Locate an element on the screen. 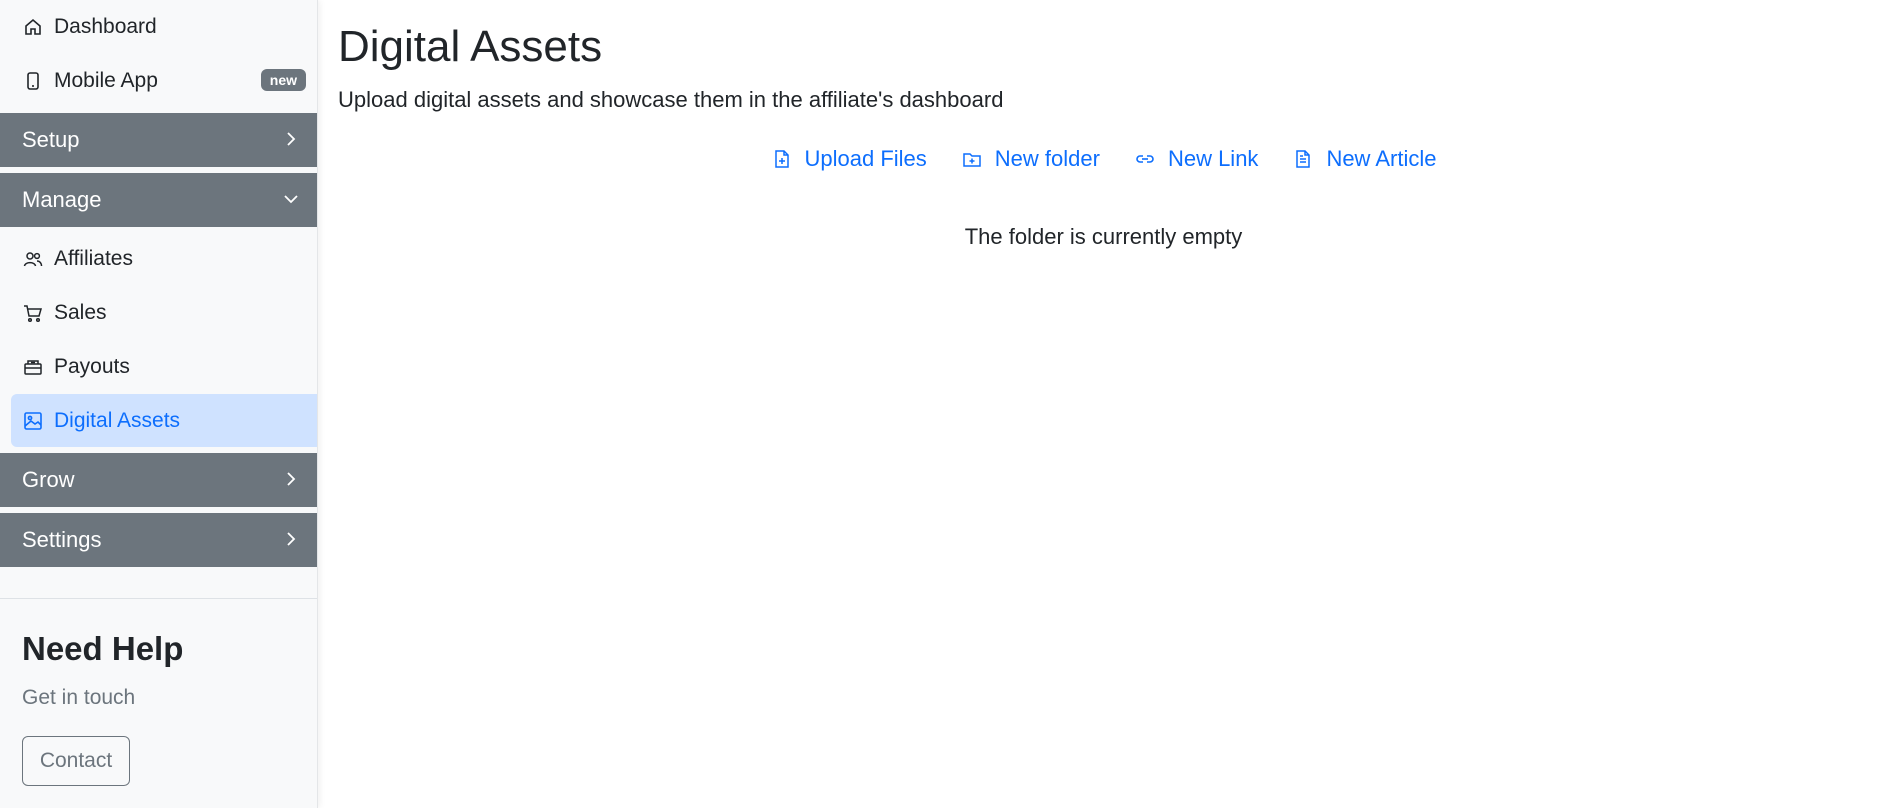  action-label: New Article is located at coordinates (1381, 158).